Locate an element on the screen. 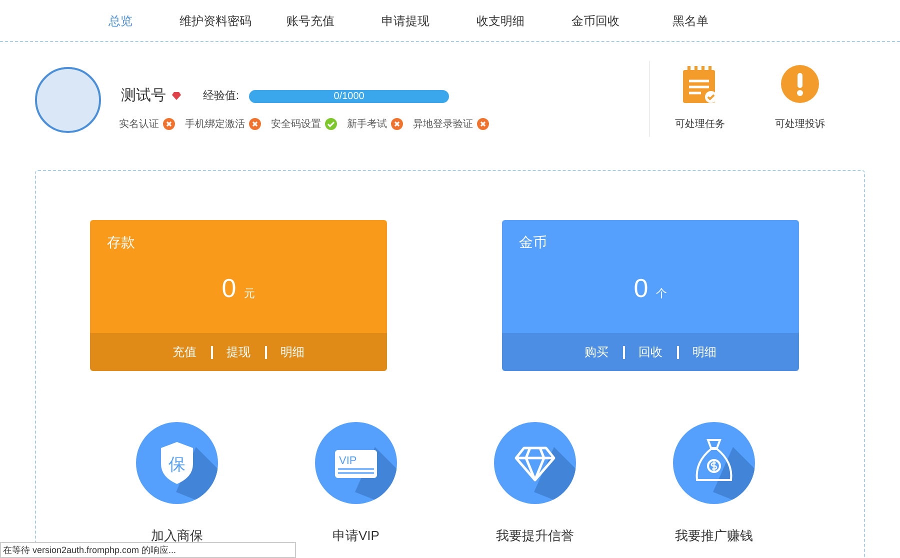 This screenshot has height=558, width=900. exp-label: 经验值: is located at coordinates (221, 96).